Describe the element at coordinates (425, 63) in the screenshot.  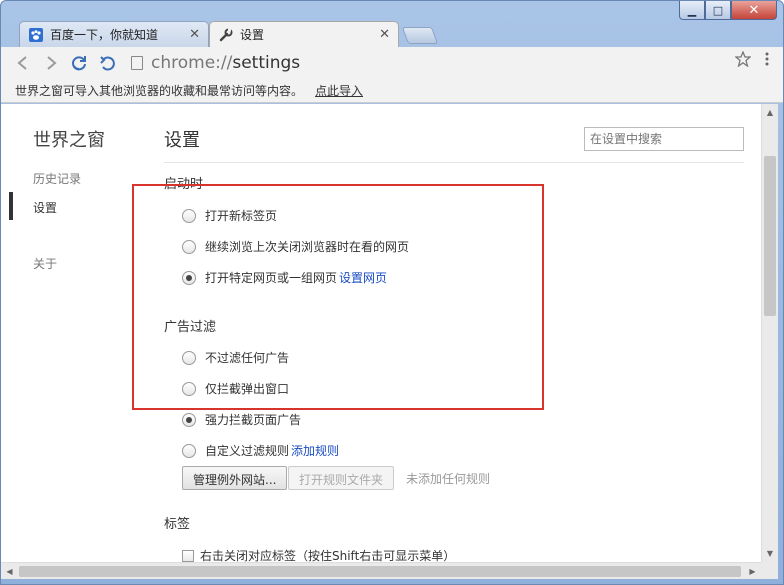
I see `address-bar: chrome://settings` at that location.